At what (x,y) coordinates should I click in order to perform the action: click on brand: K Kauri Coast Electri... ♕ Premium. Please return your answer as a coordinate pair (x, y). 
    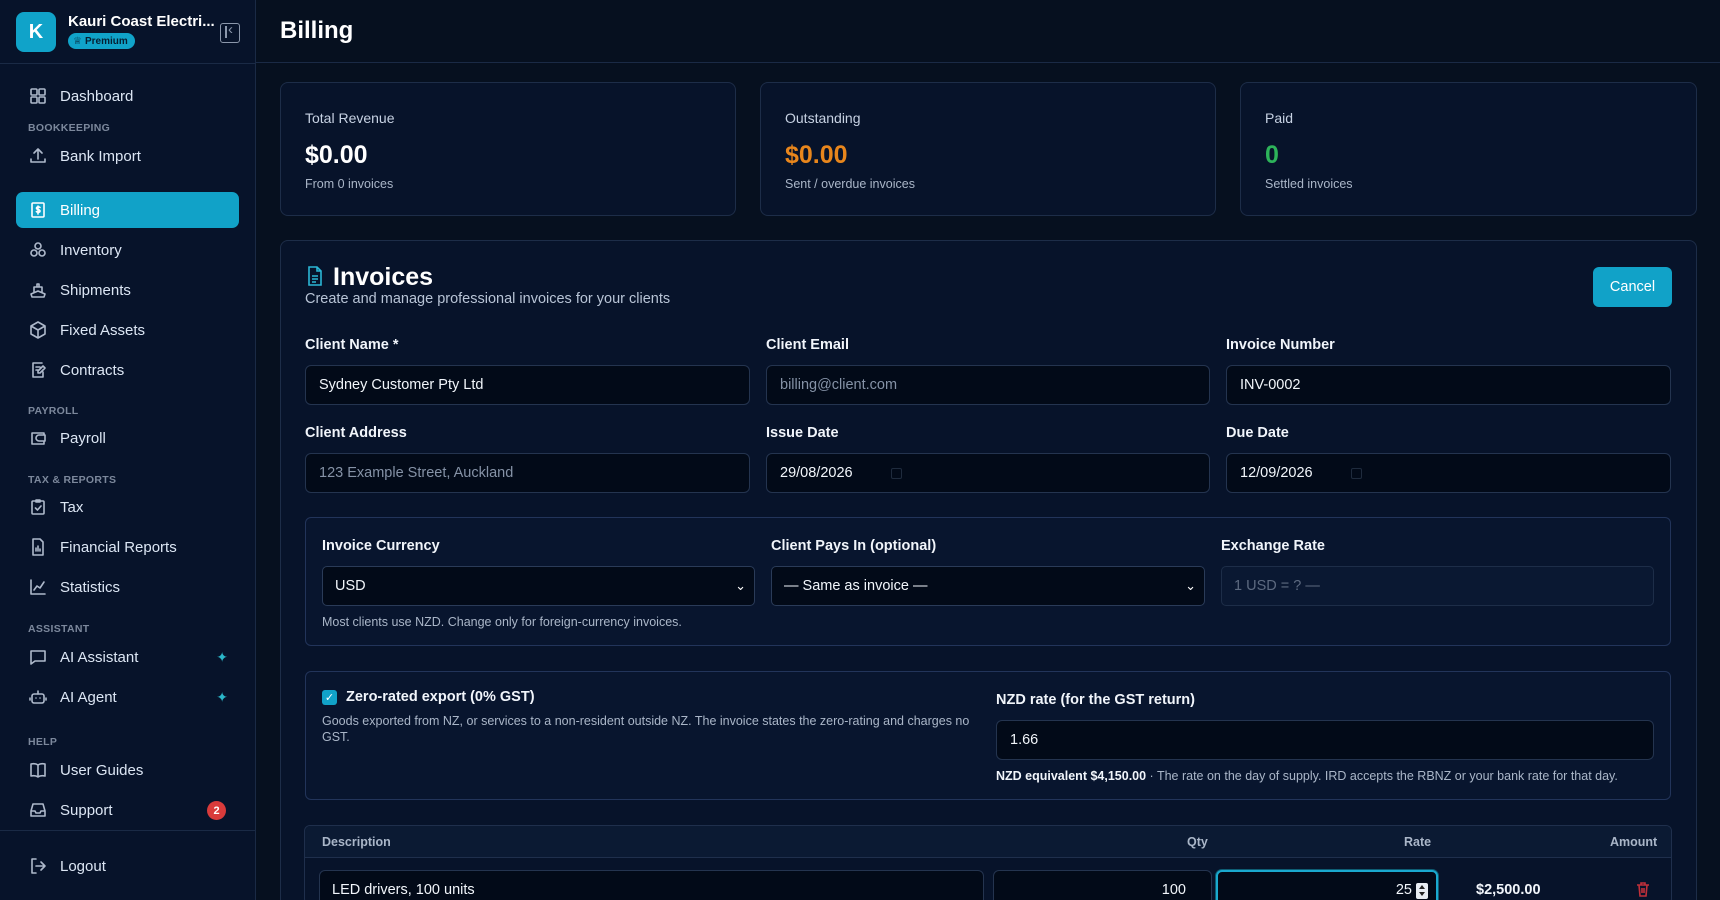
    Looking at the image, I should click on (128, 32).